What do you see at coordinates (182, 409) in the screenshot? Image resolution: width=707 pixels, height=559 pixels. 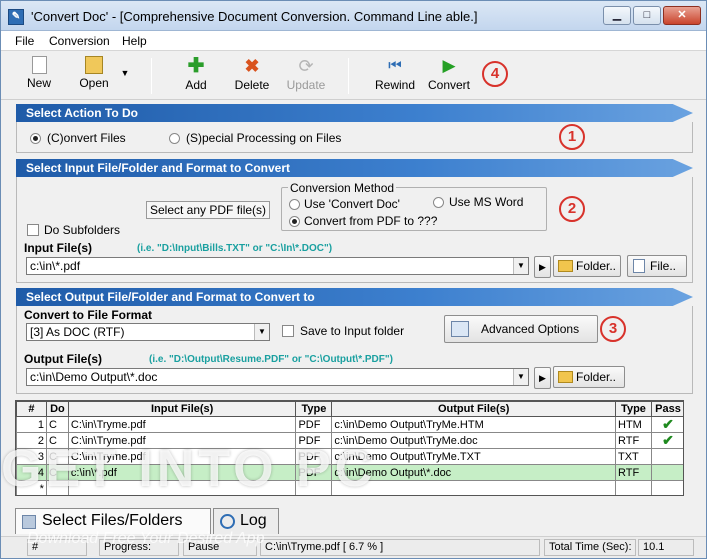 I see `column-header-input: Input File(s)` at bounding box center [182, 409].